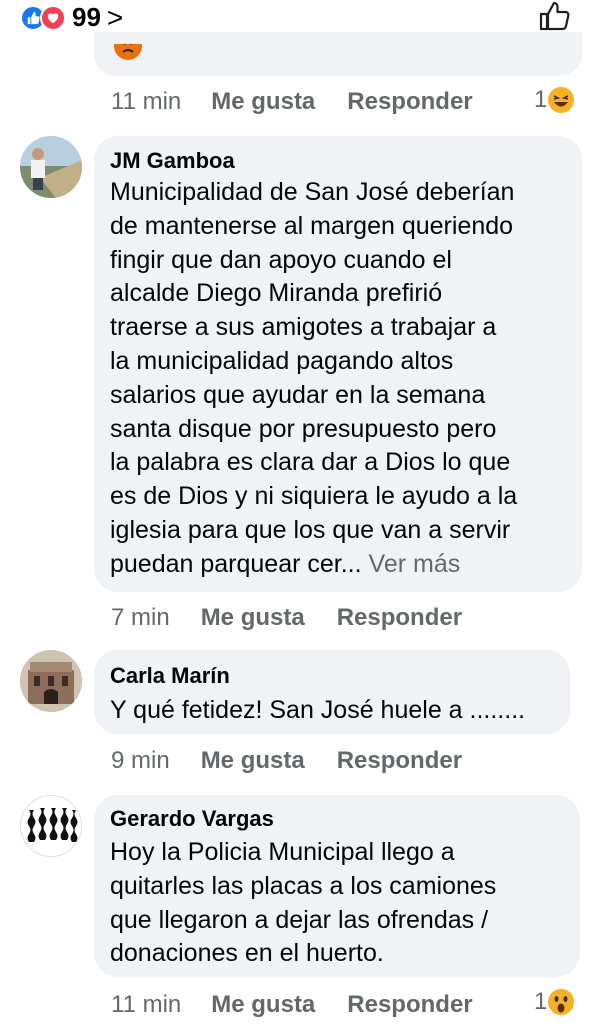 The height and width of the screenshot is (1029, 600). Describe the element at coordinates (86, 17) in the screenshot. I see `reaction-count: 99` at that location.